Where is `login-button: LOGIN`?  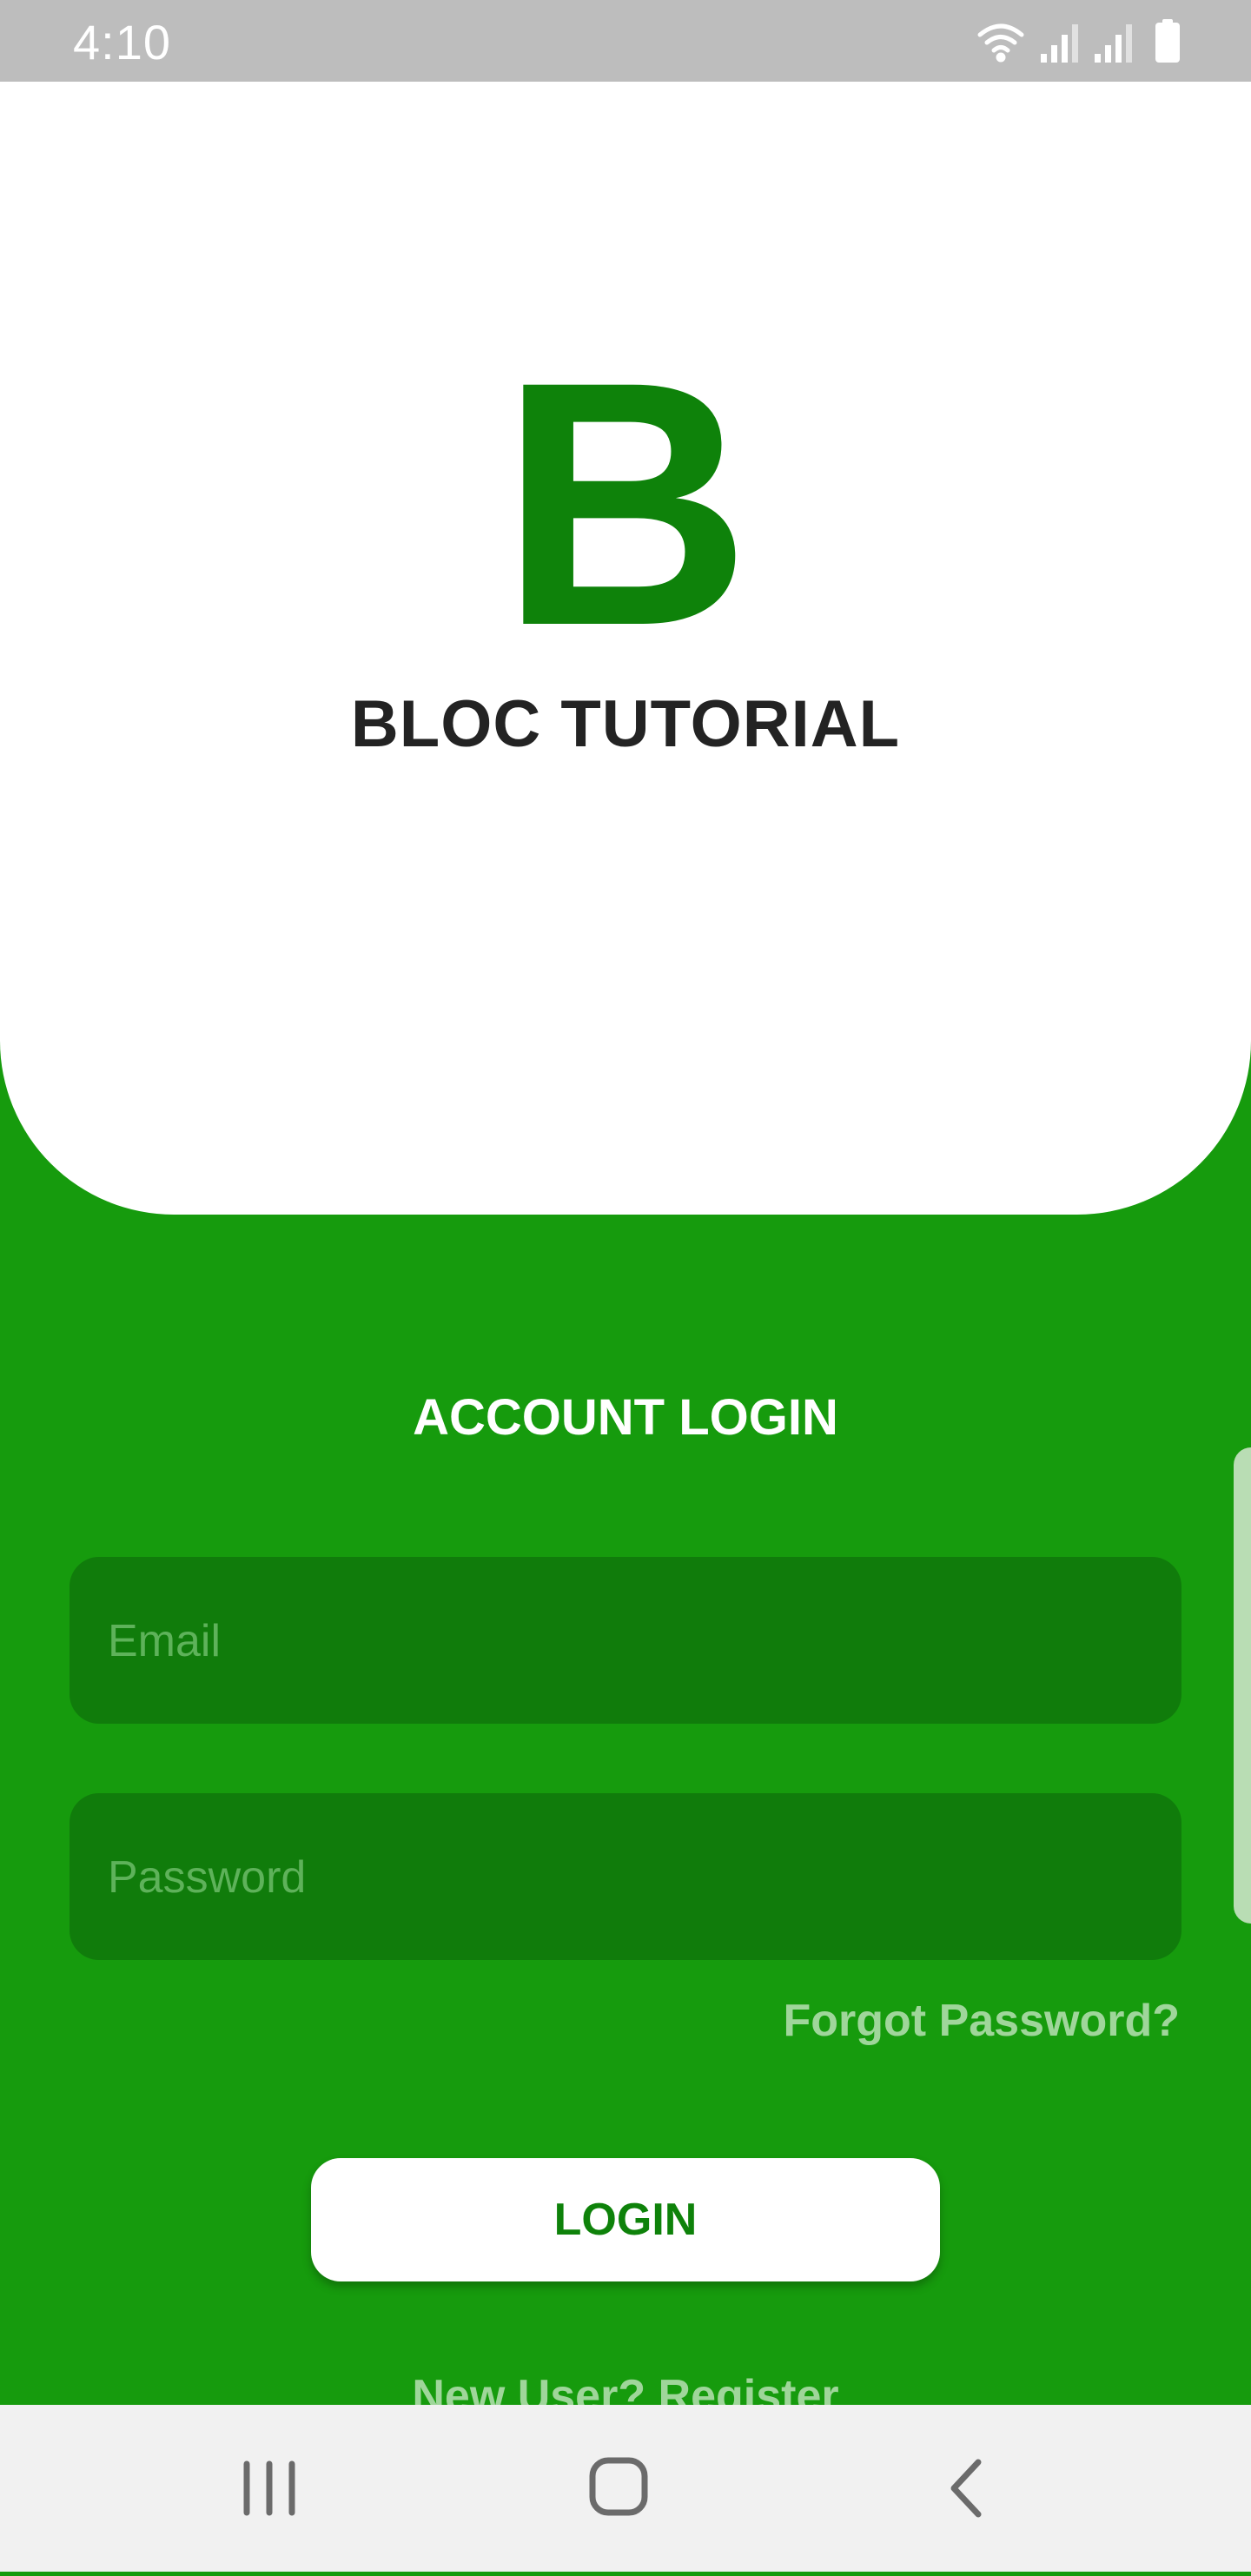 login-button: LOGIN is located at coordinates (625, 2219).